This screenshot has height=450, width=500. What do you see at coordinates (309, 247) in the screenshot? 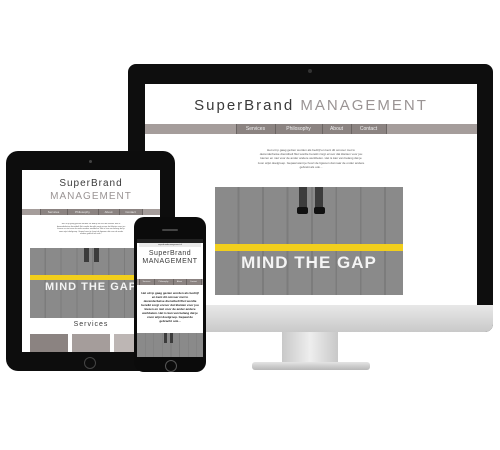
I see `safety-stripe-top` at bounding box center [309, 247].